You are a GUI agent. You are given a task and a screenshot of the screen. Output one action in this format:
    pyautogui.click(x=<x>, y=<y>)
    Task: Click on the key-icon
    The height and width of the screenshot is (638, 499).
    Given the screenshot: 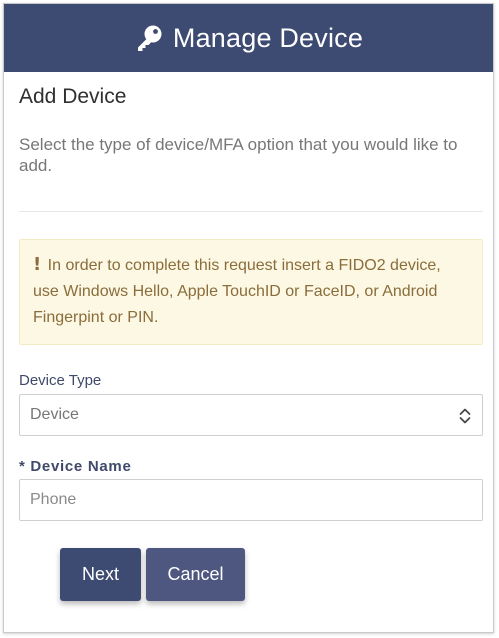 What is the action you would take?
    pyautogui.click(x=149, y=38)
    